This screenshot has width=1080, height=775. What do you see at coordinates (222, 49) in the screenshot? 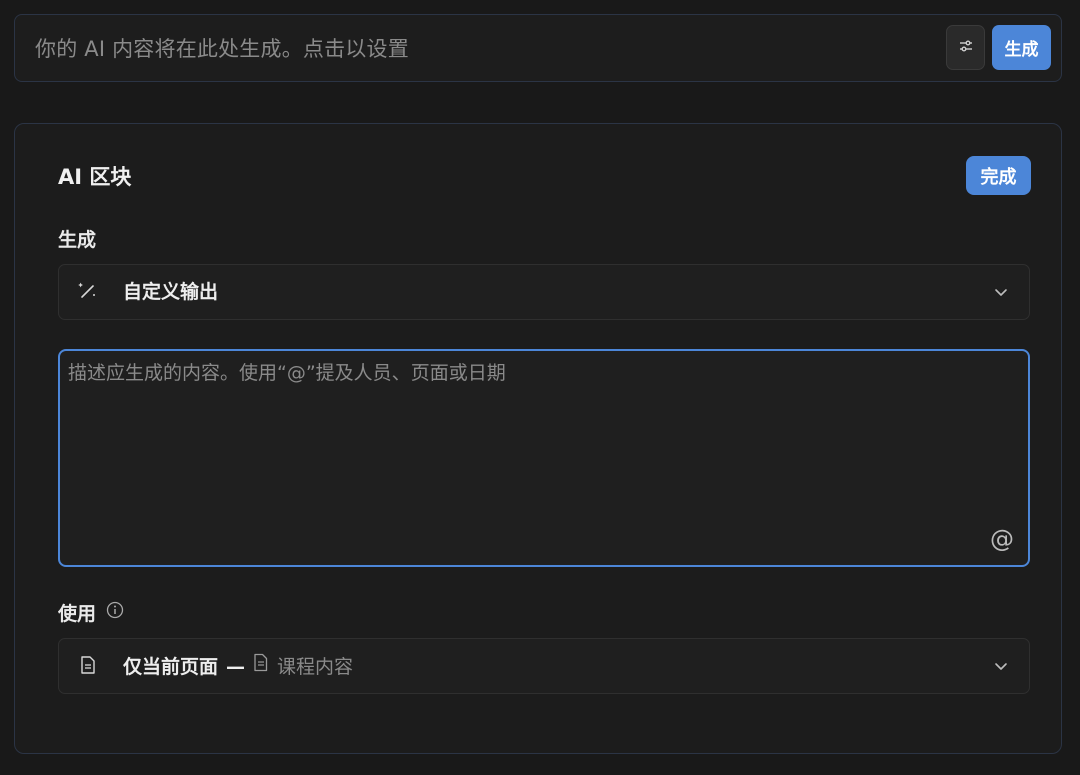
I see `ai-content-placeholder: 你的 AI 内容将在此处生成。点击以设置` at bounding box center [222, 49].